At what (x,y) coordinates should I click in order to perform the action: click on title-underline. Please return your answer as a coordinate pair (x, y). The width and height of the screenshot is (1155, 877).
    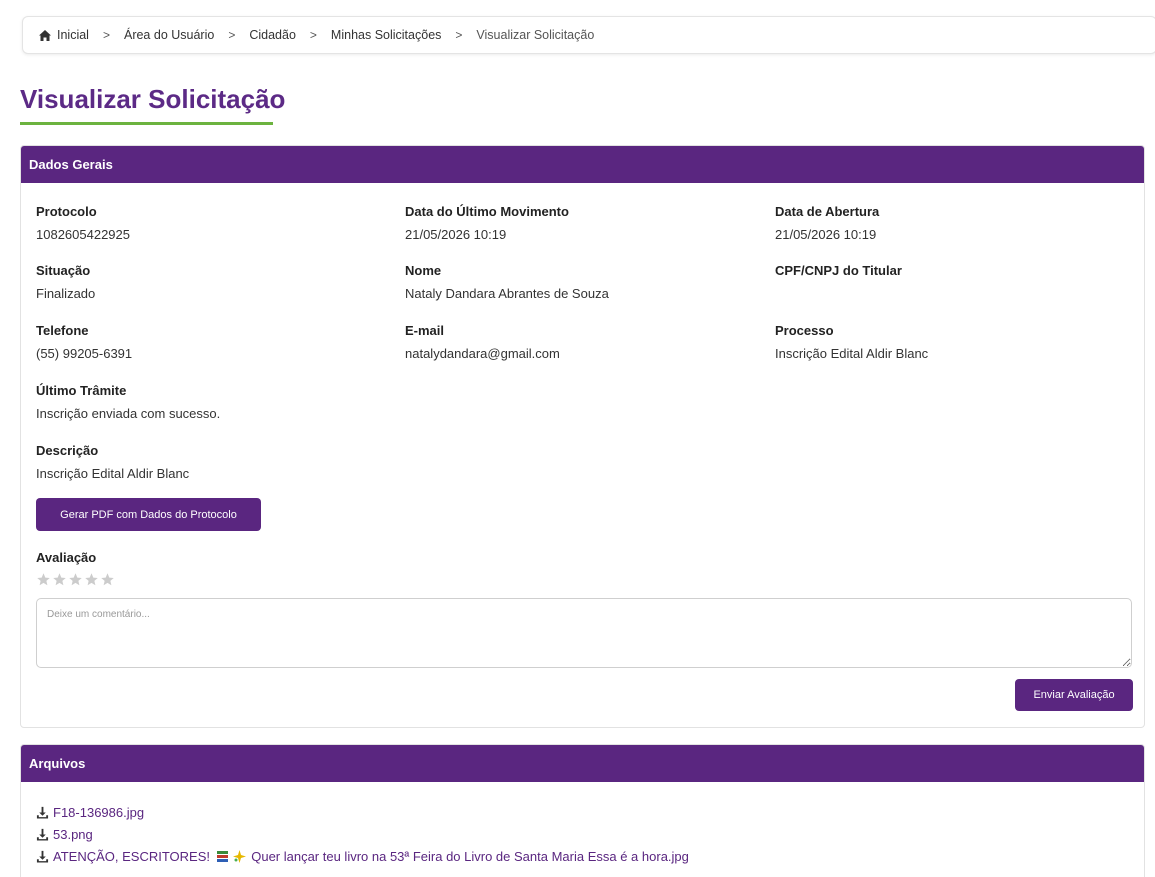
    Looking at the image, I should click on (146, 123).